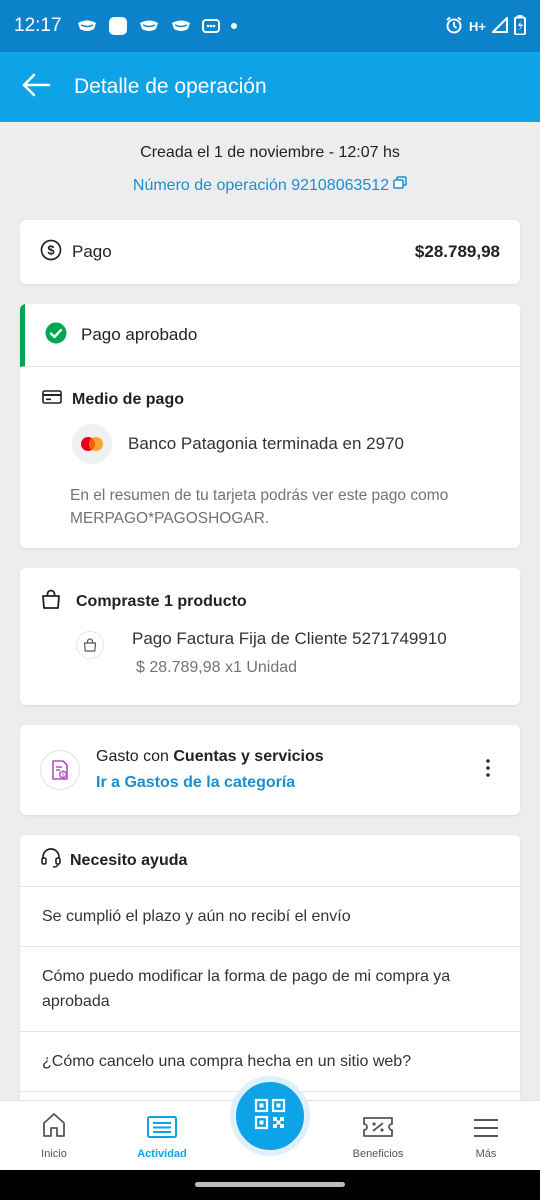 The height and width of the screenshot is (1200, 540). What do you see at coordinates (454, 26) in the screenshot?
I see `alarm-icon` at bounding box center [454, 26].